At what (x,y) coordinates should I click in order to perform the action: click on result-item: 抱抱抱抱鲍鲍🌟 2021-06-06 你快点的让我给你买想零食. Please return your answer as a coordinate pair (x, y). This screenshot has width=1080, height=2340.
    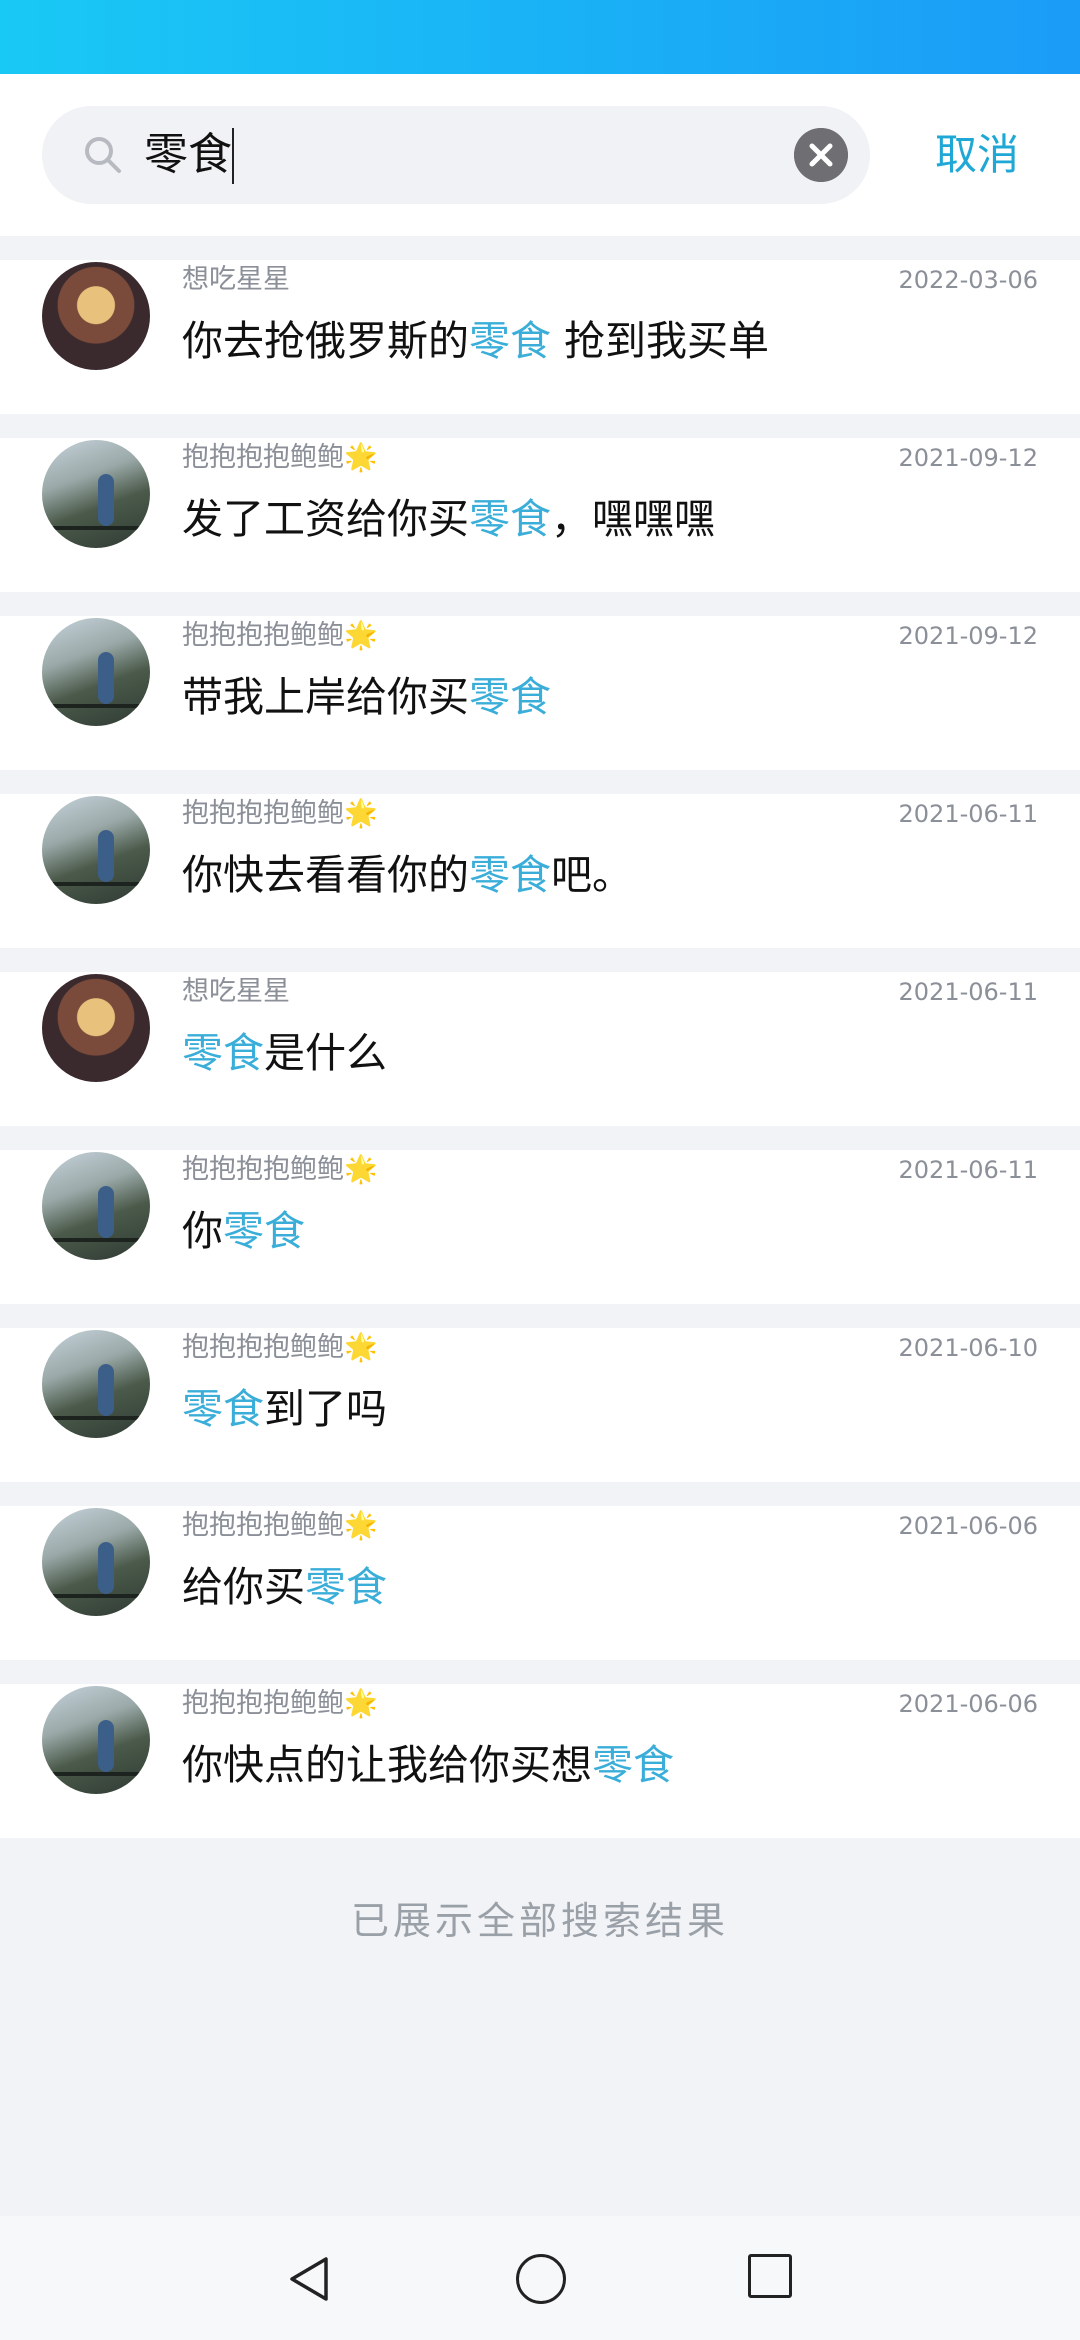
    Looking at the image, I should click on (540, 1761).